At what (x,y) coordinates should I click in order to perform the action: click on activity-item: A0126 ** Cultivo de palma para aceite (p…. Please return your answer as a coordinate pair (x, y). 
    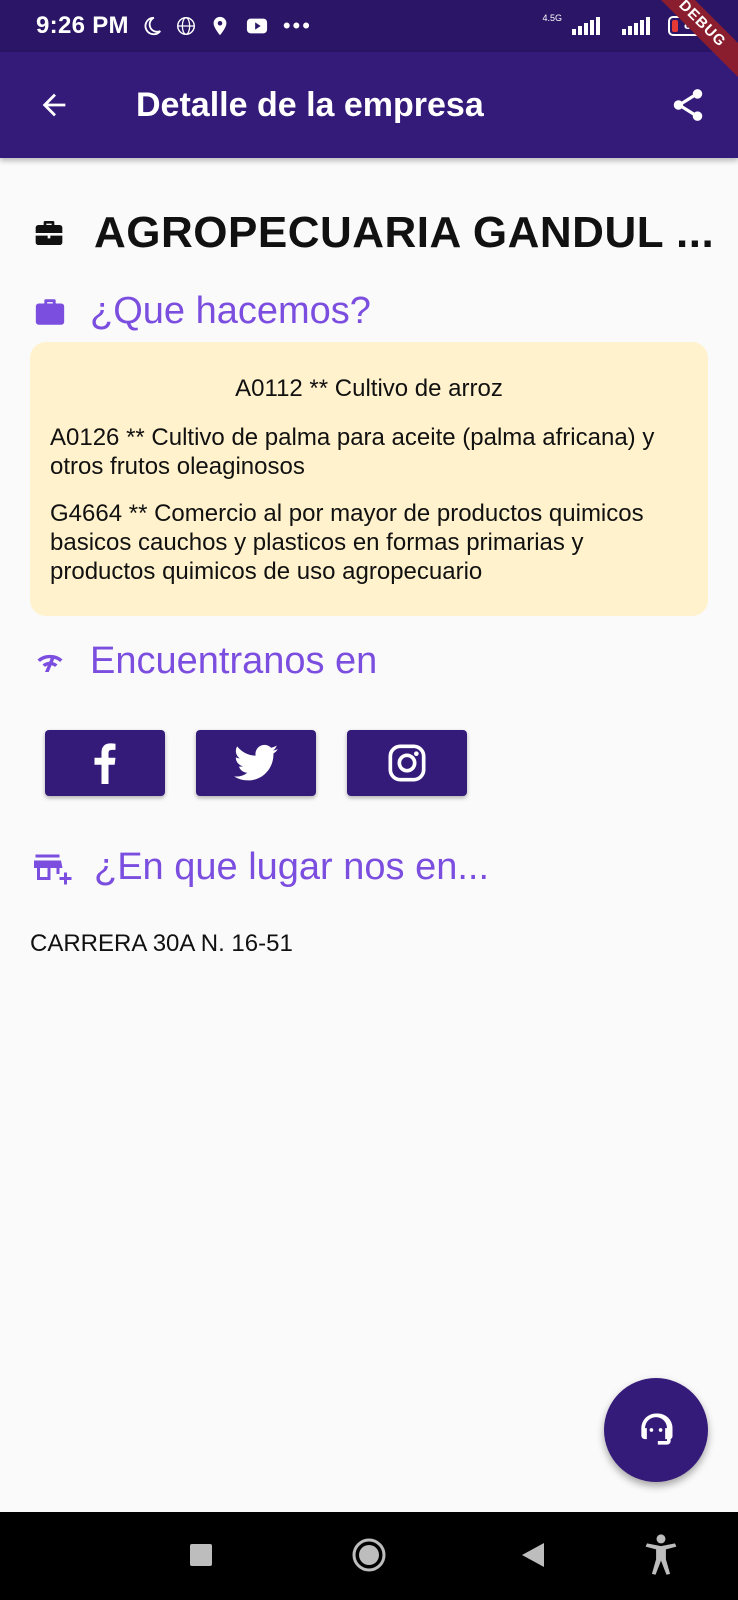
    Looking at the image, I should click on (352, 452).